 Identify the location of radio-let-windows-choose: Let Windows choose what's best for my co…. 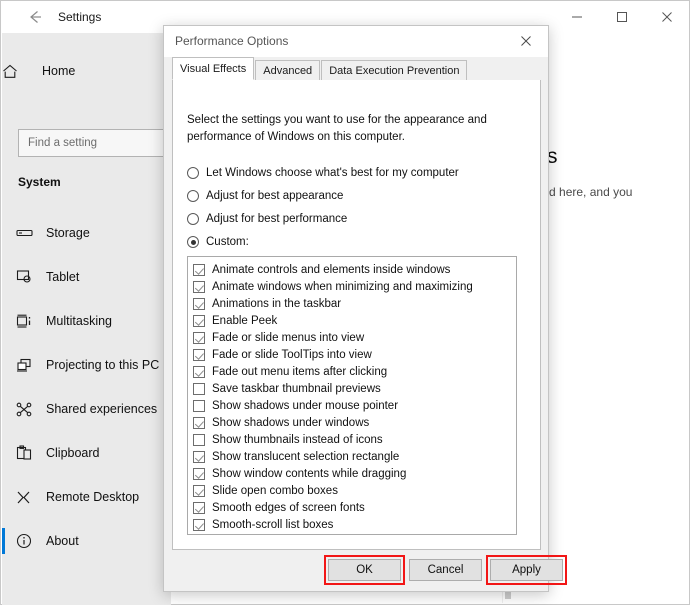
(323, 173).